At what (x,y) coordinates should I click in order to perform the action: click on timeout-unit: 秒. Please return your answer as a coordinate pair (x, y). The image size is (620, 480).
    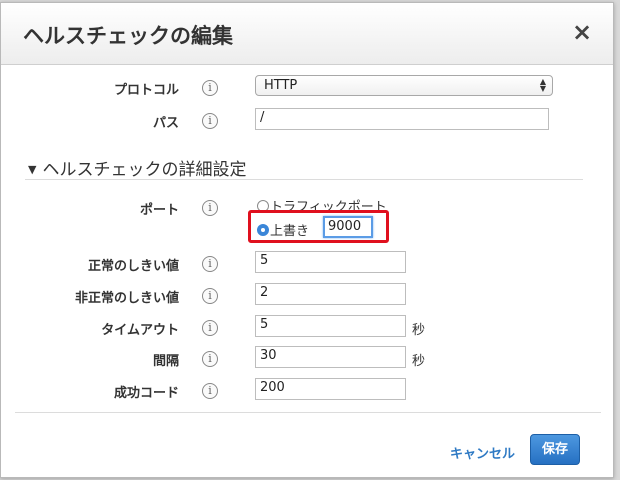
    Looking at the image, I should click on (419, 330).